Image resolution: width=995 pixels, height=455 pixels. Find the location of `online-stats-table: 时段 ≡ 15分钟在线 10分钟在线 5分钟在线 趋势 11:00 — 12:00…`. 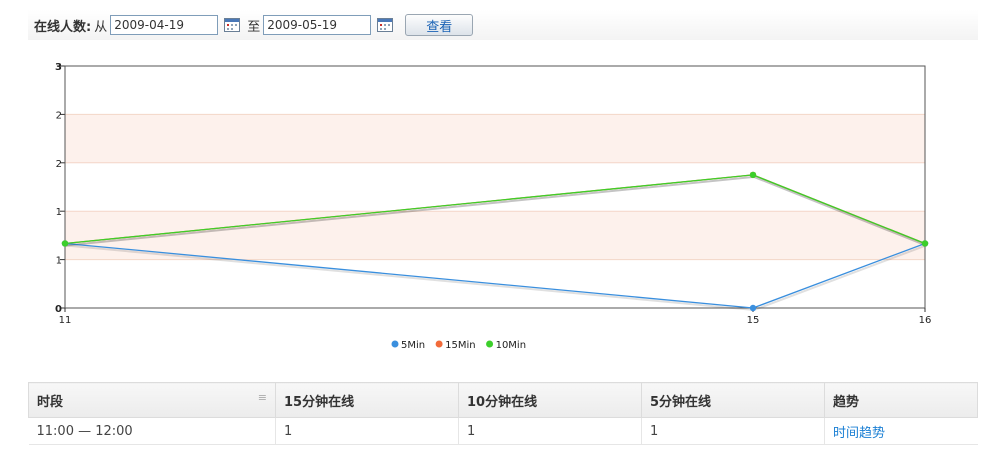

online-stats-table: 时段 ≡ 15分钟在线 10分钟在线 5分钟在线 趋势 11:00 — 12:00… is located at coordinates (503, 413).